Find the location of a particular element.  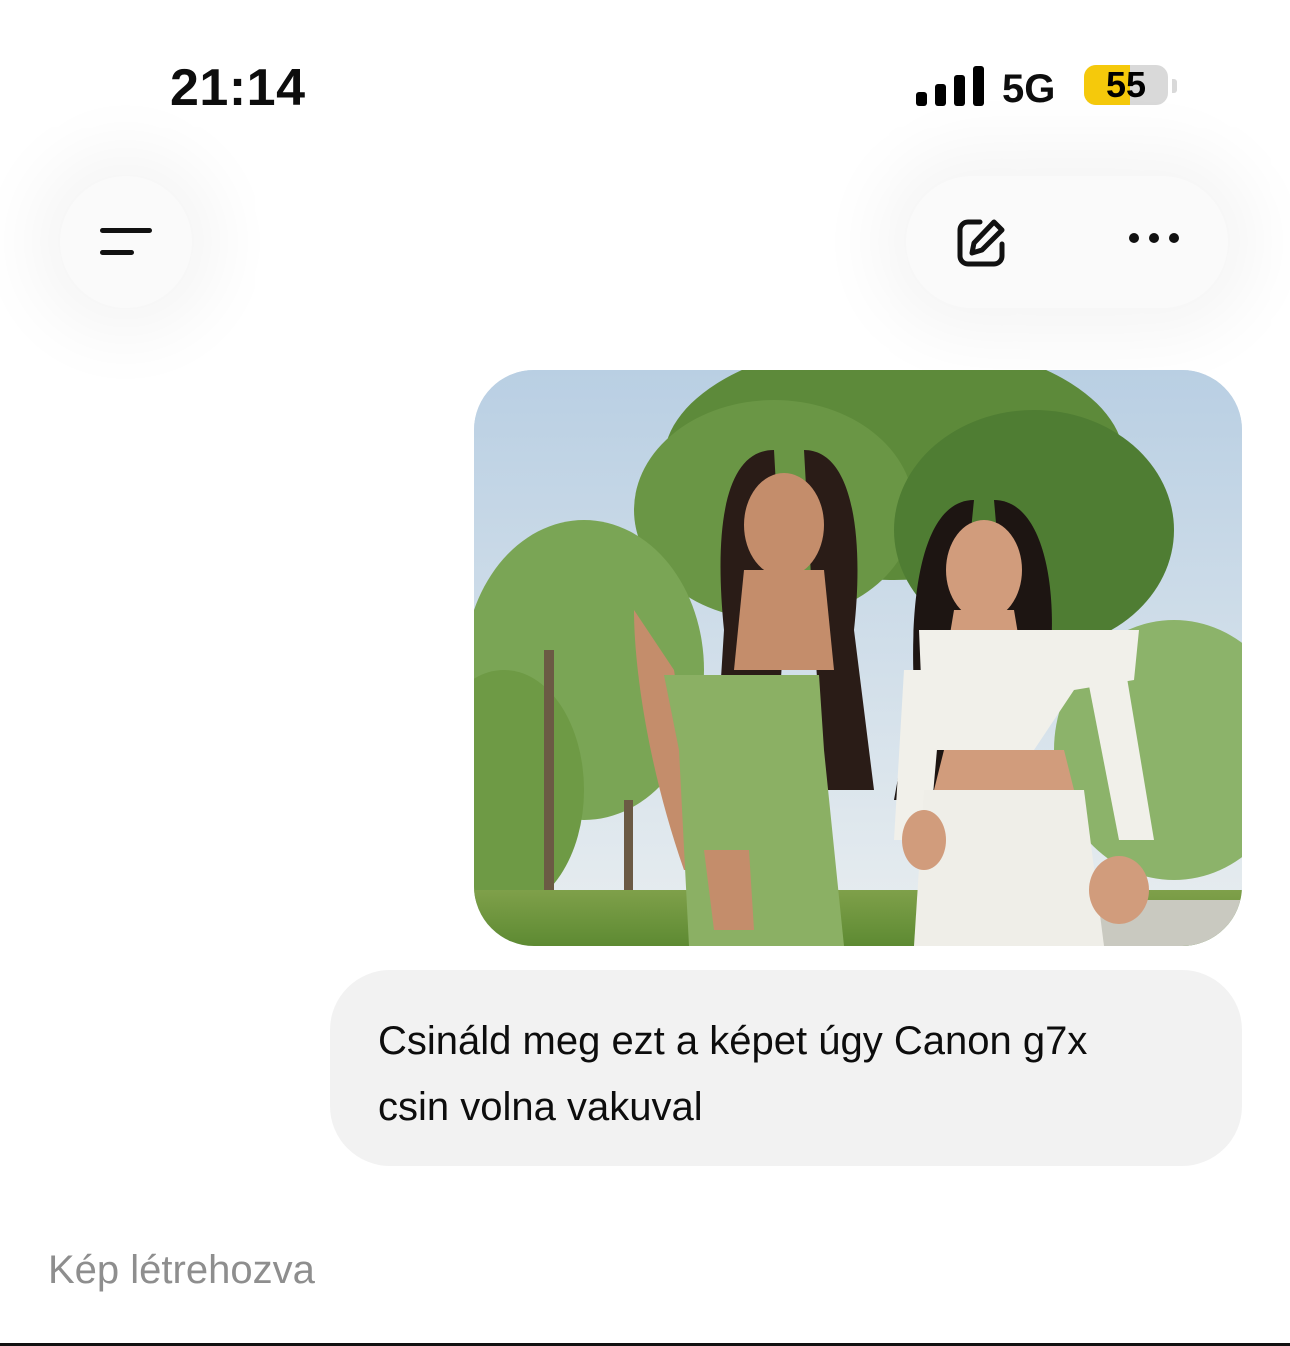

network-type: 5G is located at coordinates (1029, 89).